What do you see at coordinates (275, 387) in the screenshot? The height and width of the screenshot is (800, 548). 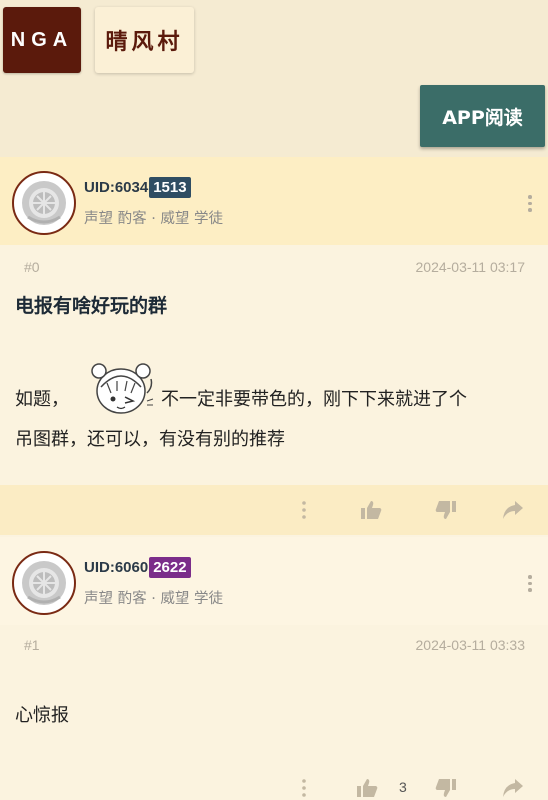 I see `post-content: 如题， 不一定非要带色的，刚下下来就进了个` at bounding box center [275, 387].